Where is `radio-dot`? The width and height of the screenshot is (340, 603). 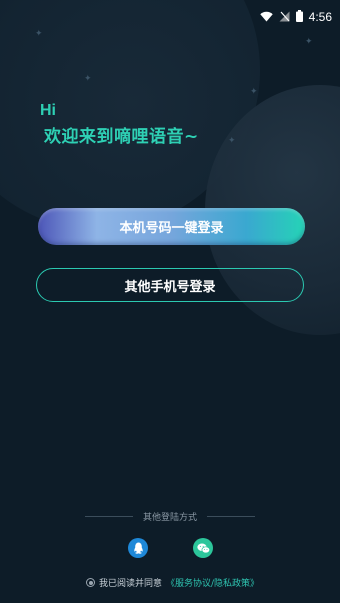
radio-dot is located at coordinates (90, 582).